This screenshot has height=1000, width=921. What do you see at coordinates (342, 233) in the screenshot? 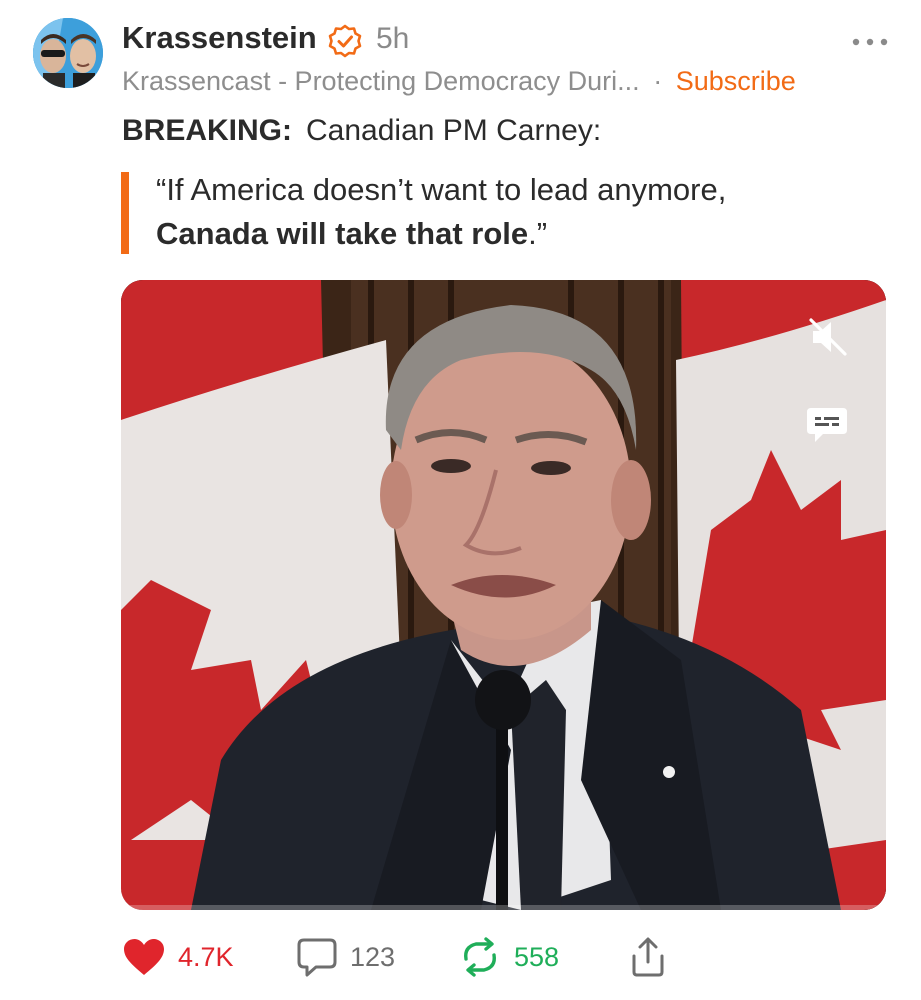
I see `quote-bold-text: Canada will take that role` at bounding box center [342, 233].